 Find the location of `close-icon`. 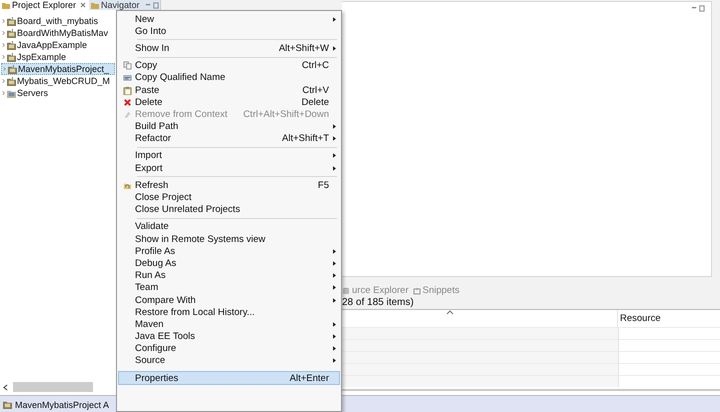

close-icon is located at coordinates (83, 5).